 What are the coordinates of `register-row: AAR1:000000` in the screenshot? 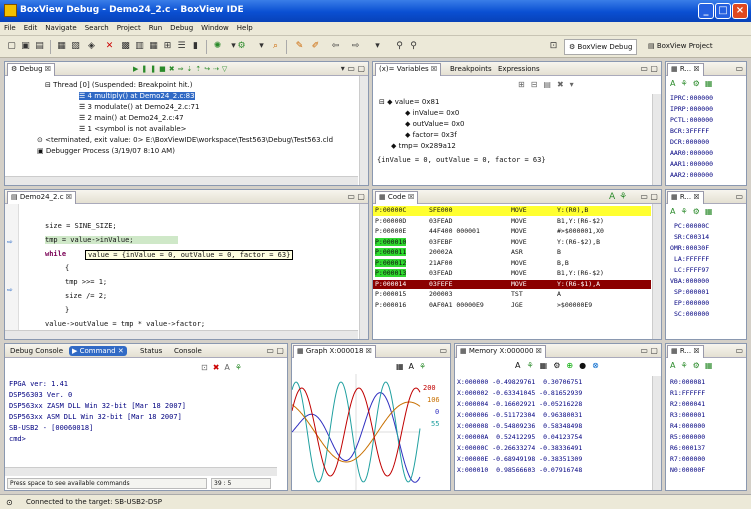 It's located at (691, 164).